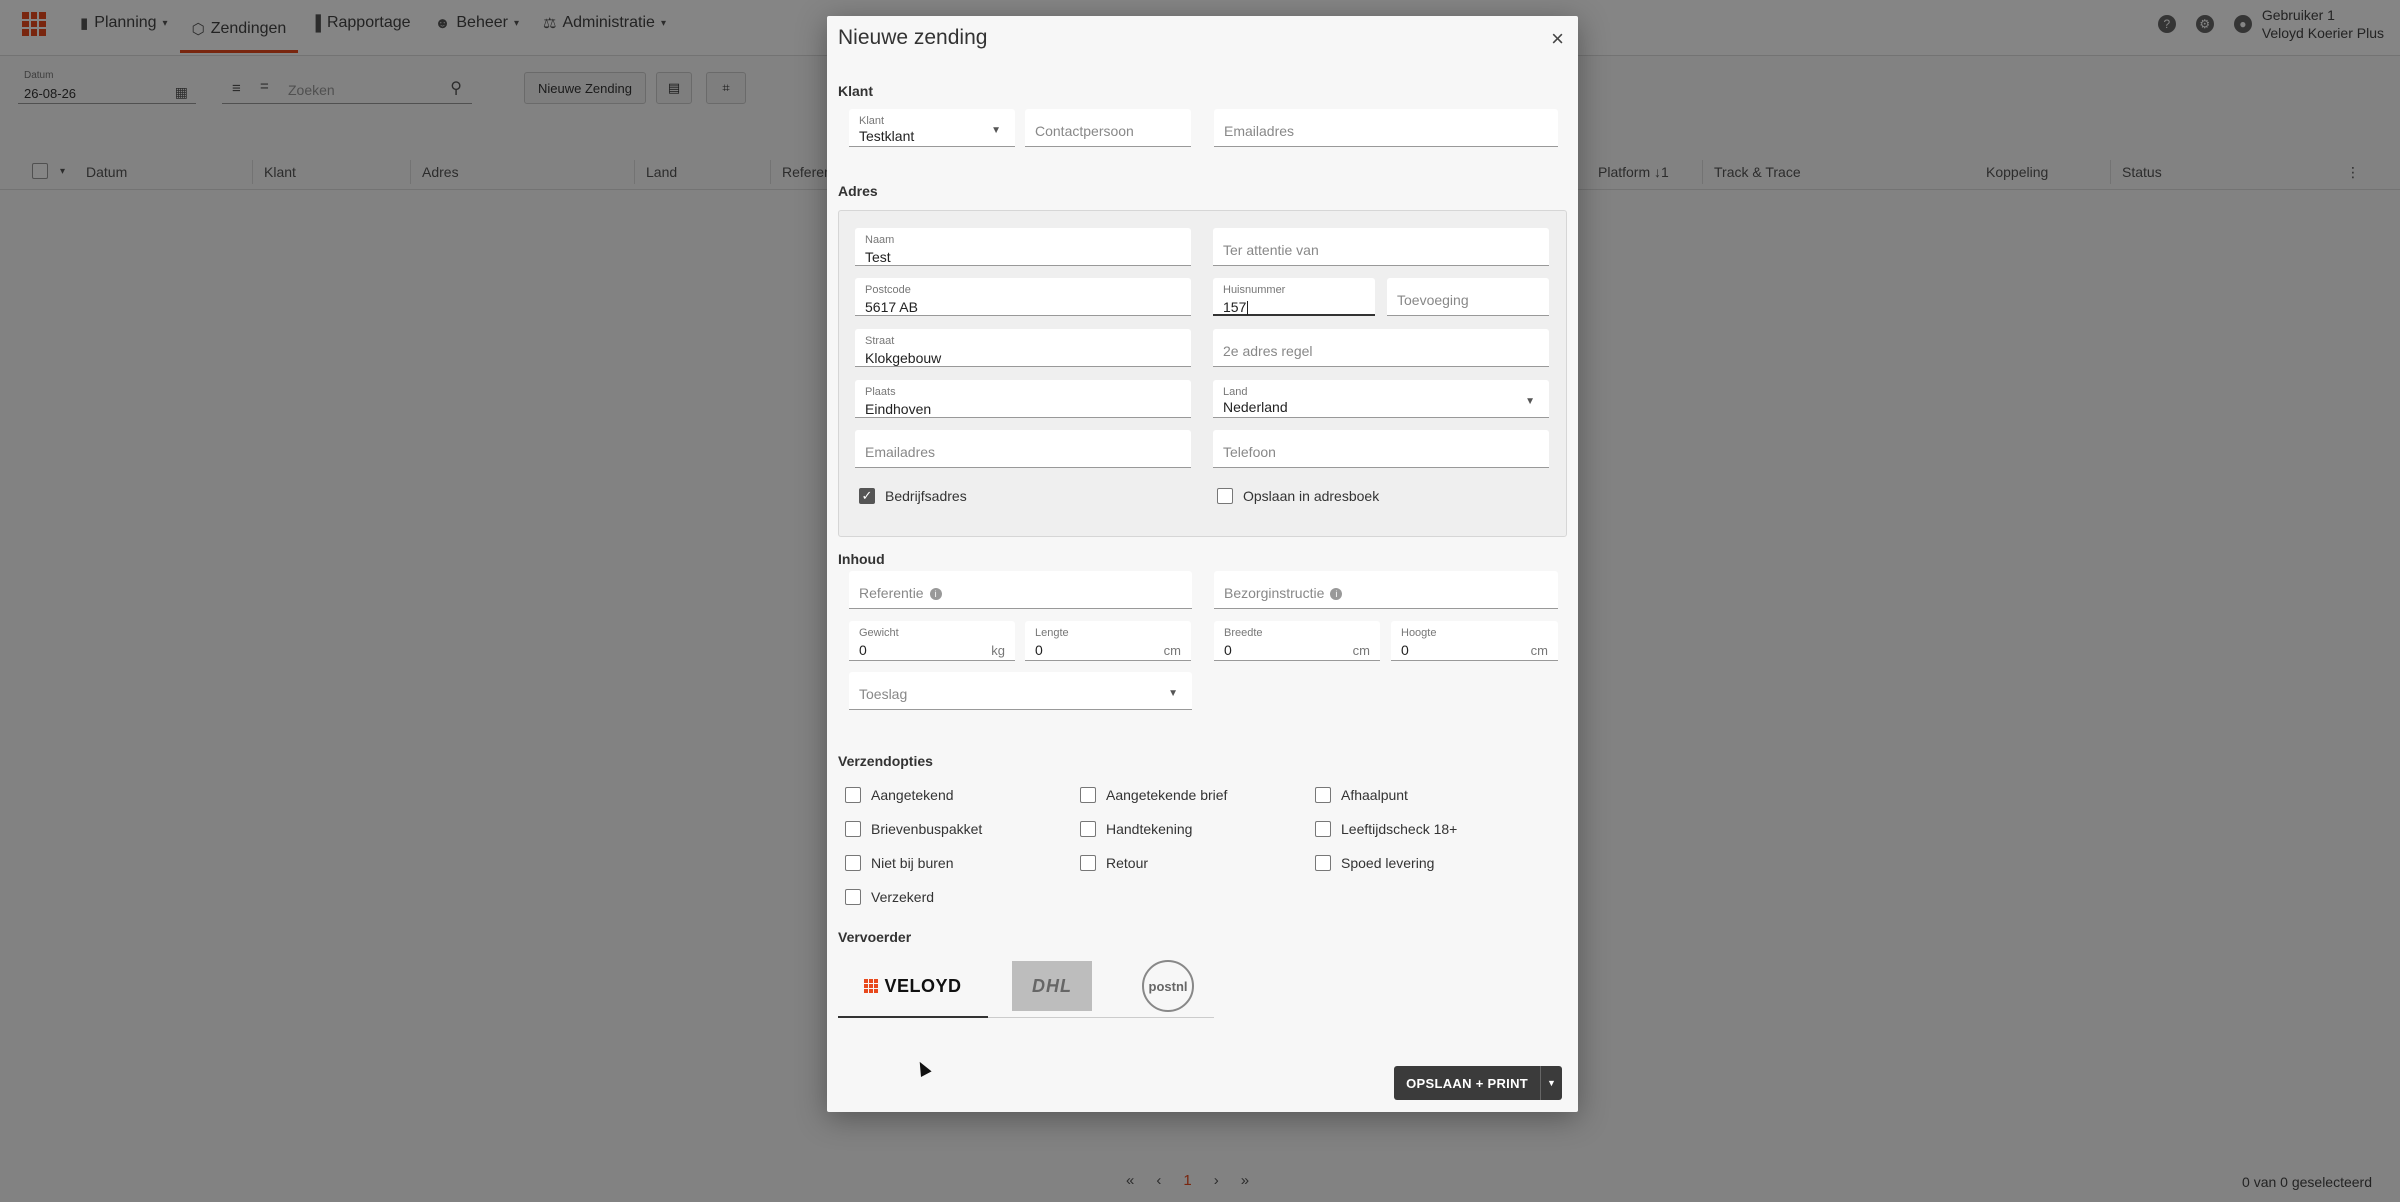 The image size is (2400, 1202). Describe the element at coordinates (1381, 449) in the screenshot. I see `telefoon-field: Telefoon` at that location.